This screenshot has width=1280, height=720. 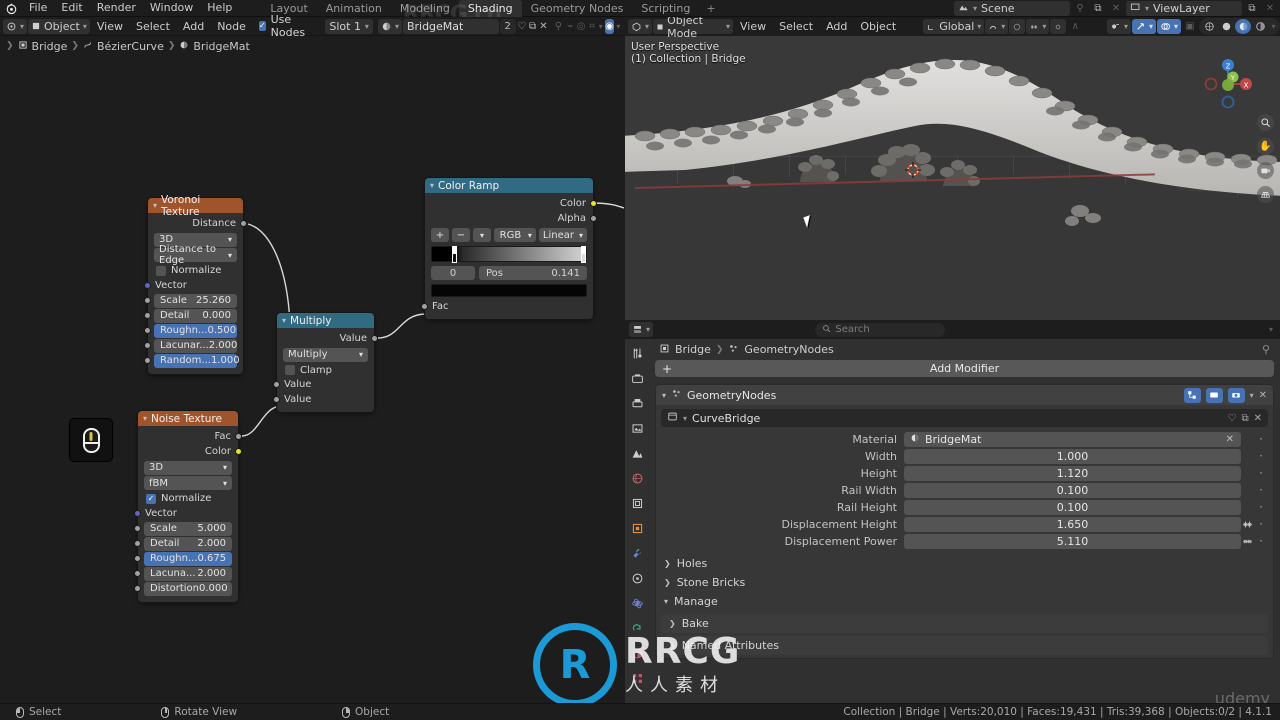 I want to click on node-group-name: CurveBridge, so click(x=726, y=418).